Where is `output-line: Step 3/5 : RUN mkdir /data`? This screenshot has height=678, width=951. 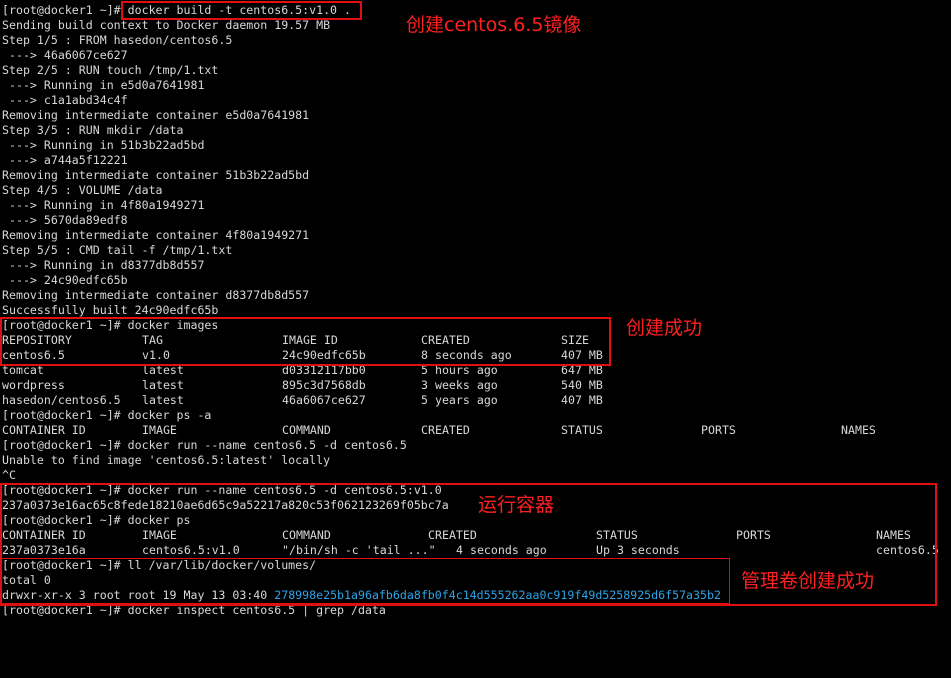
output-line: Step 3/5 : RUN mkdir /data is located at coordinates (93, 130).